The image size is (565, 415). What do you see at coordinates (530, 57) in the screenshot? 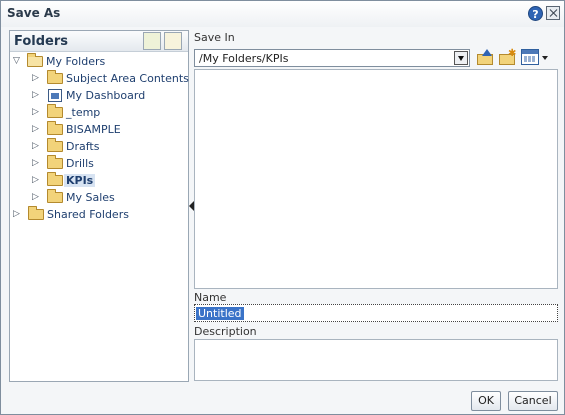
I see `view-options-icon` at bounding box center [530, 57].